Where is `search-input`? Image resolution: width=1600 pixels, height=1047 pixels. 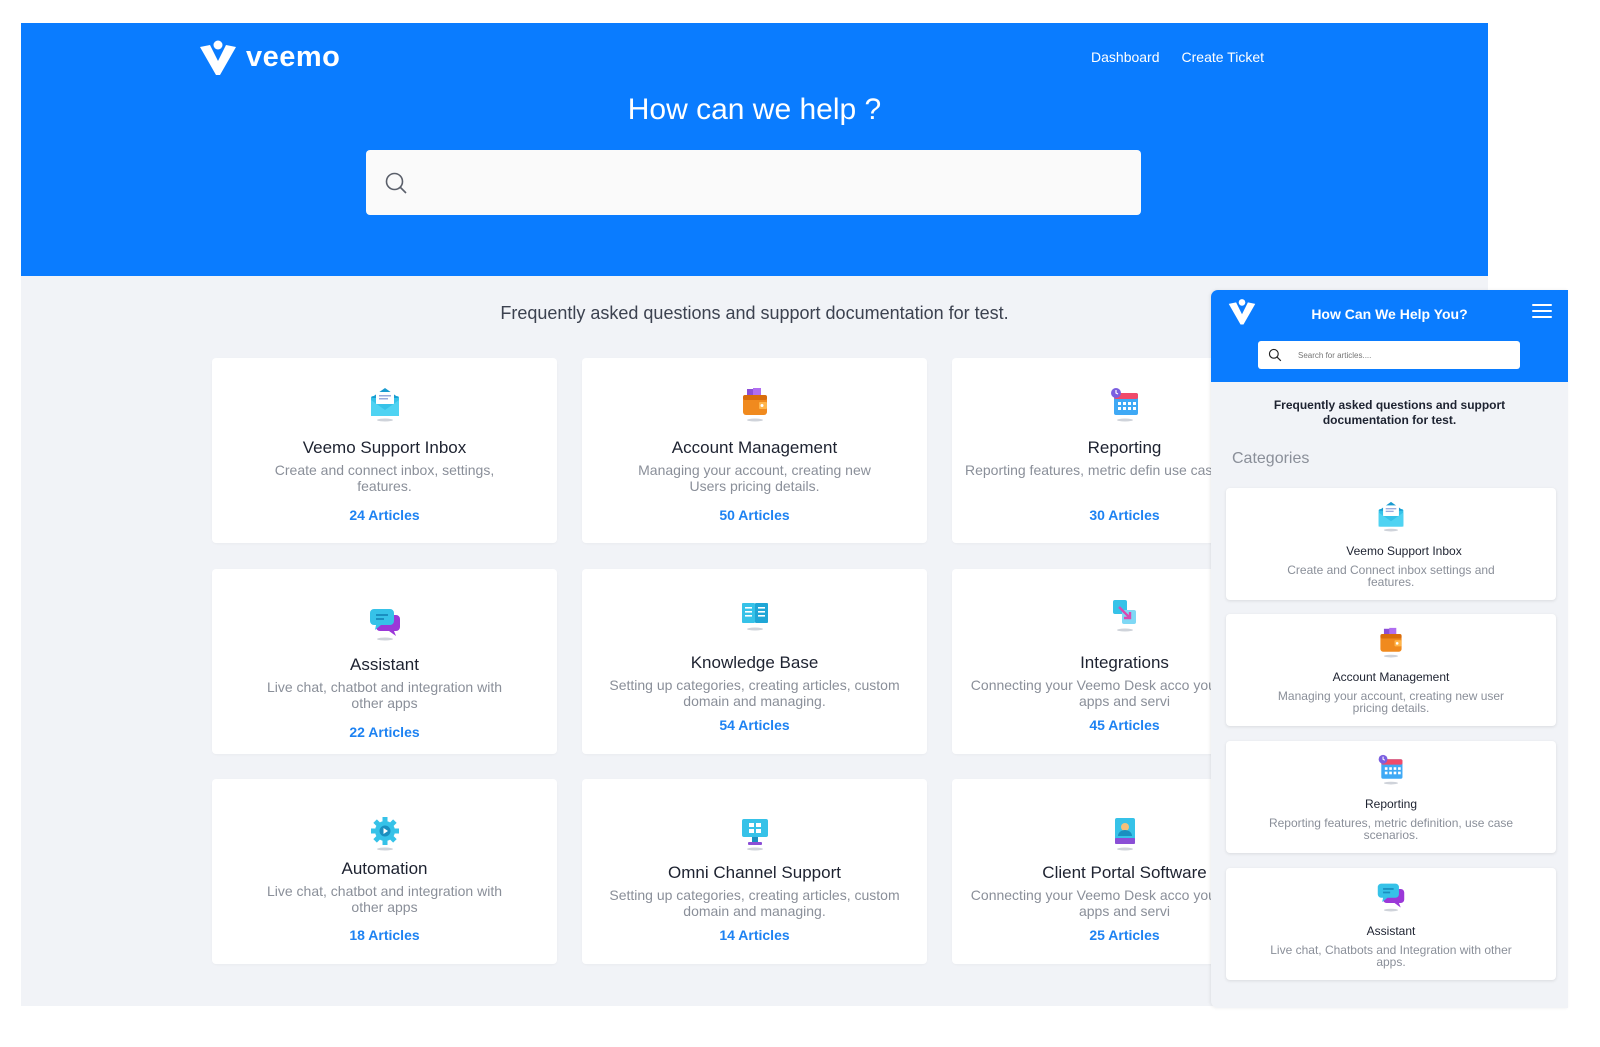 search-input is located at coordinates (780, 182).